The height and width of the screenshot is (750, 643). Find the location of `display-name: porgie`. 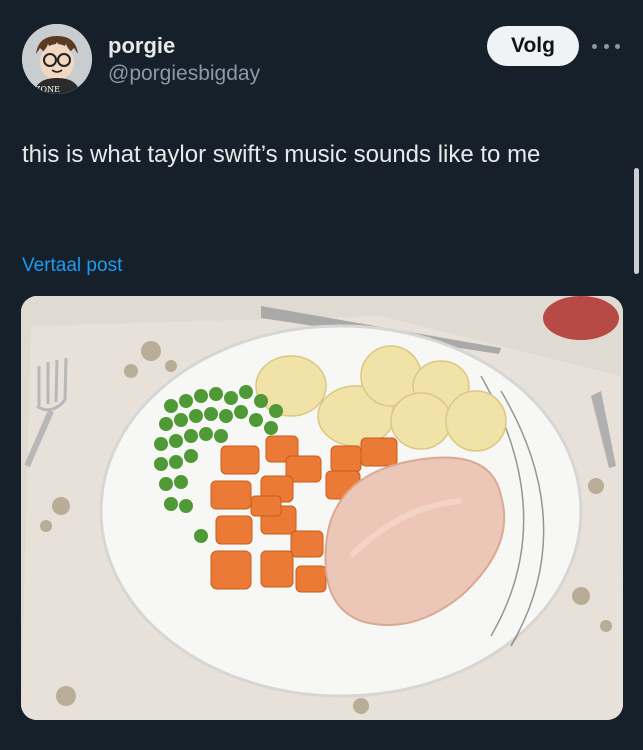

display-name: porgie is located at coordinates (141, 46).